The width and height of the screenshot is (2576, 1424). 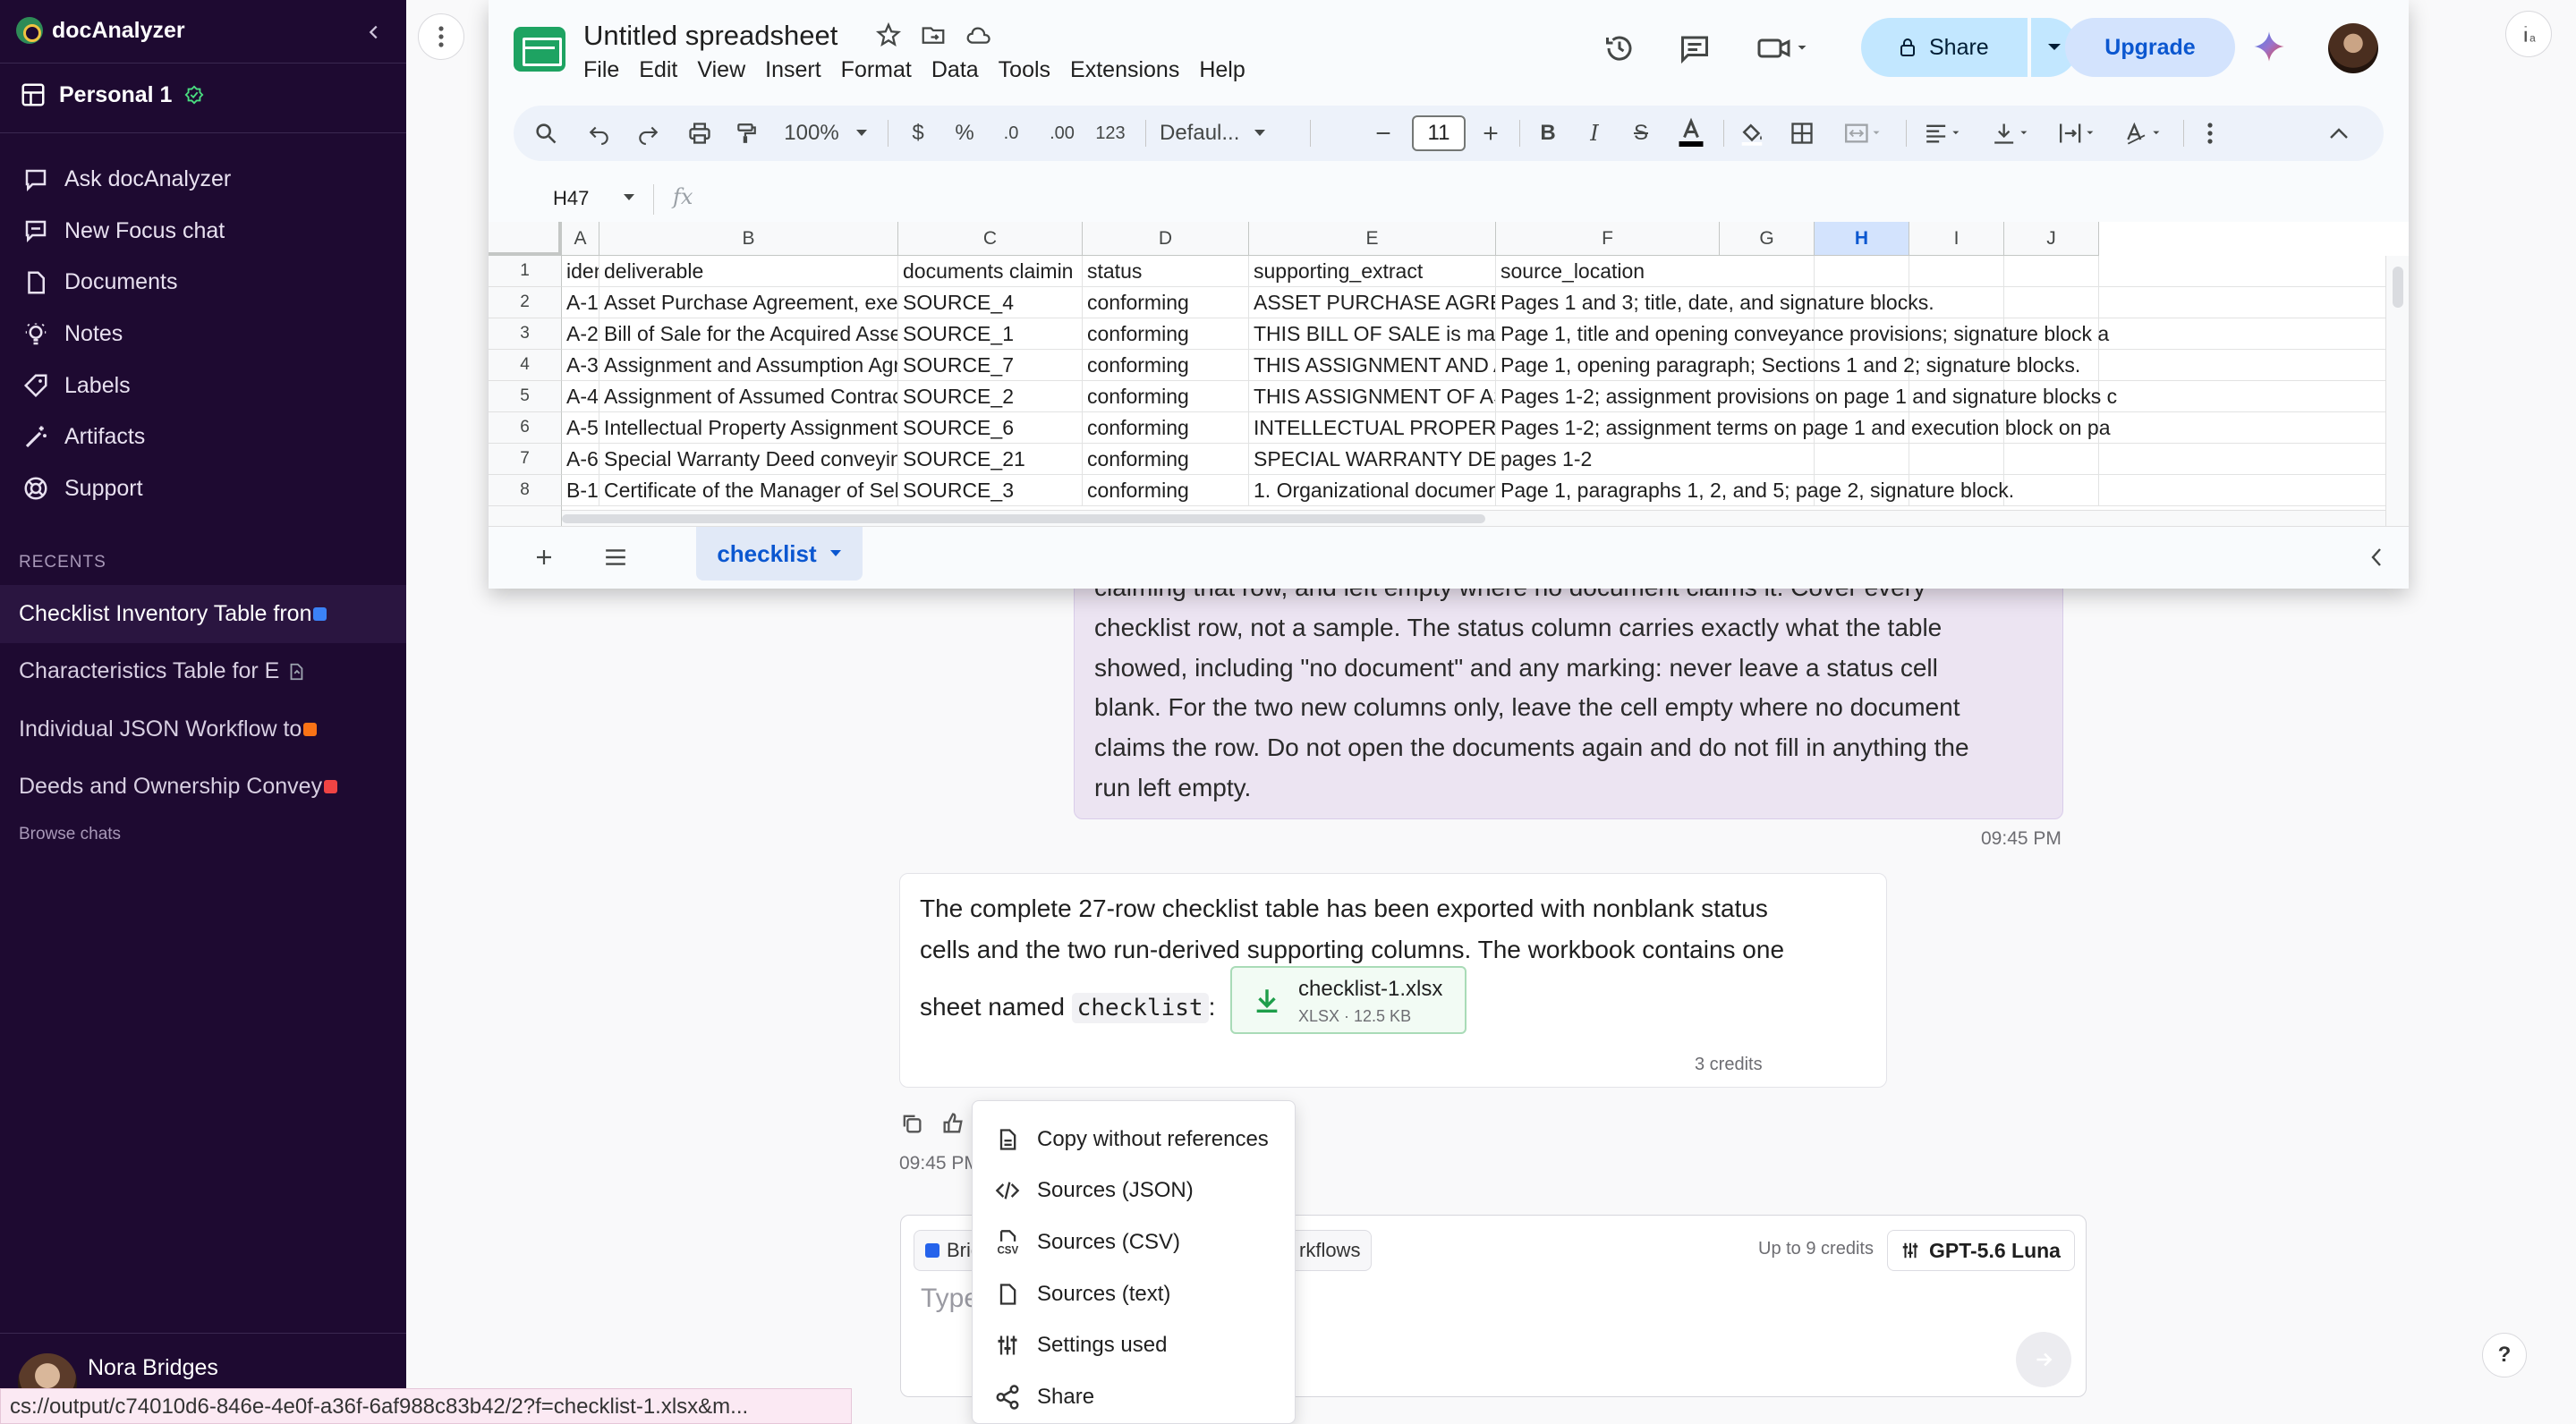 I want to click on increase-font-size-button, so click(x=1491, y=133).